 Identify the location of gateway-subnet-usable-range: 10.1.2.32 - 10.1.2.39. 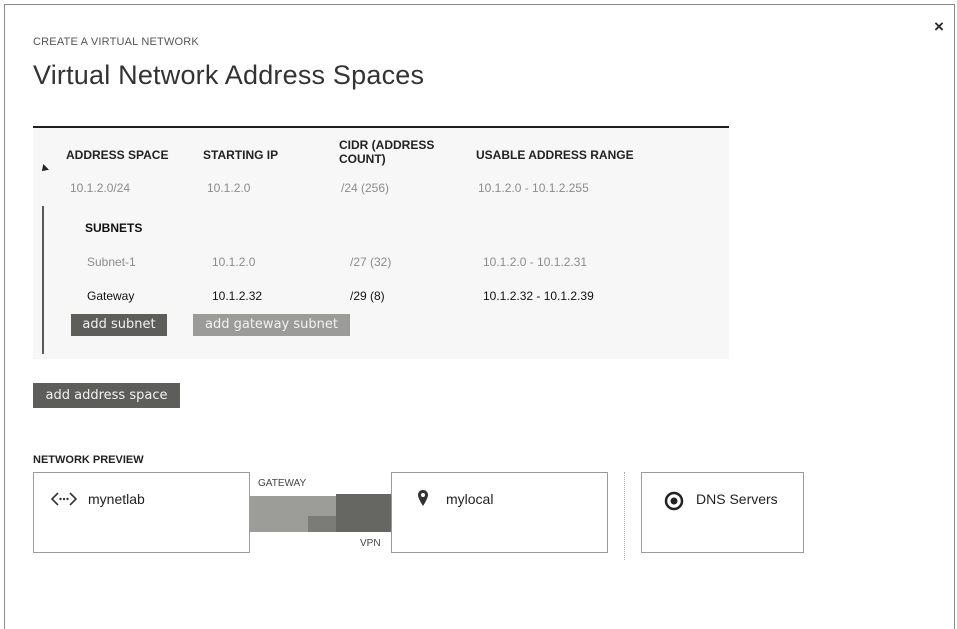
(538, 296).